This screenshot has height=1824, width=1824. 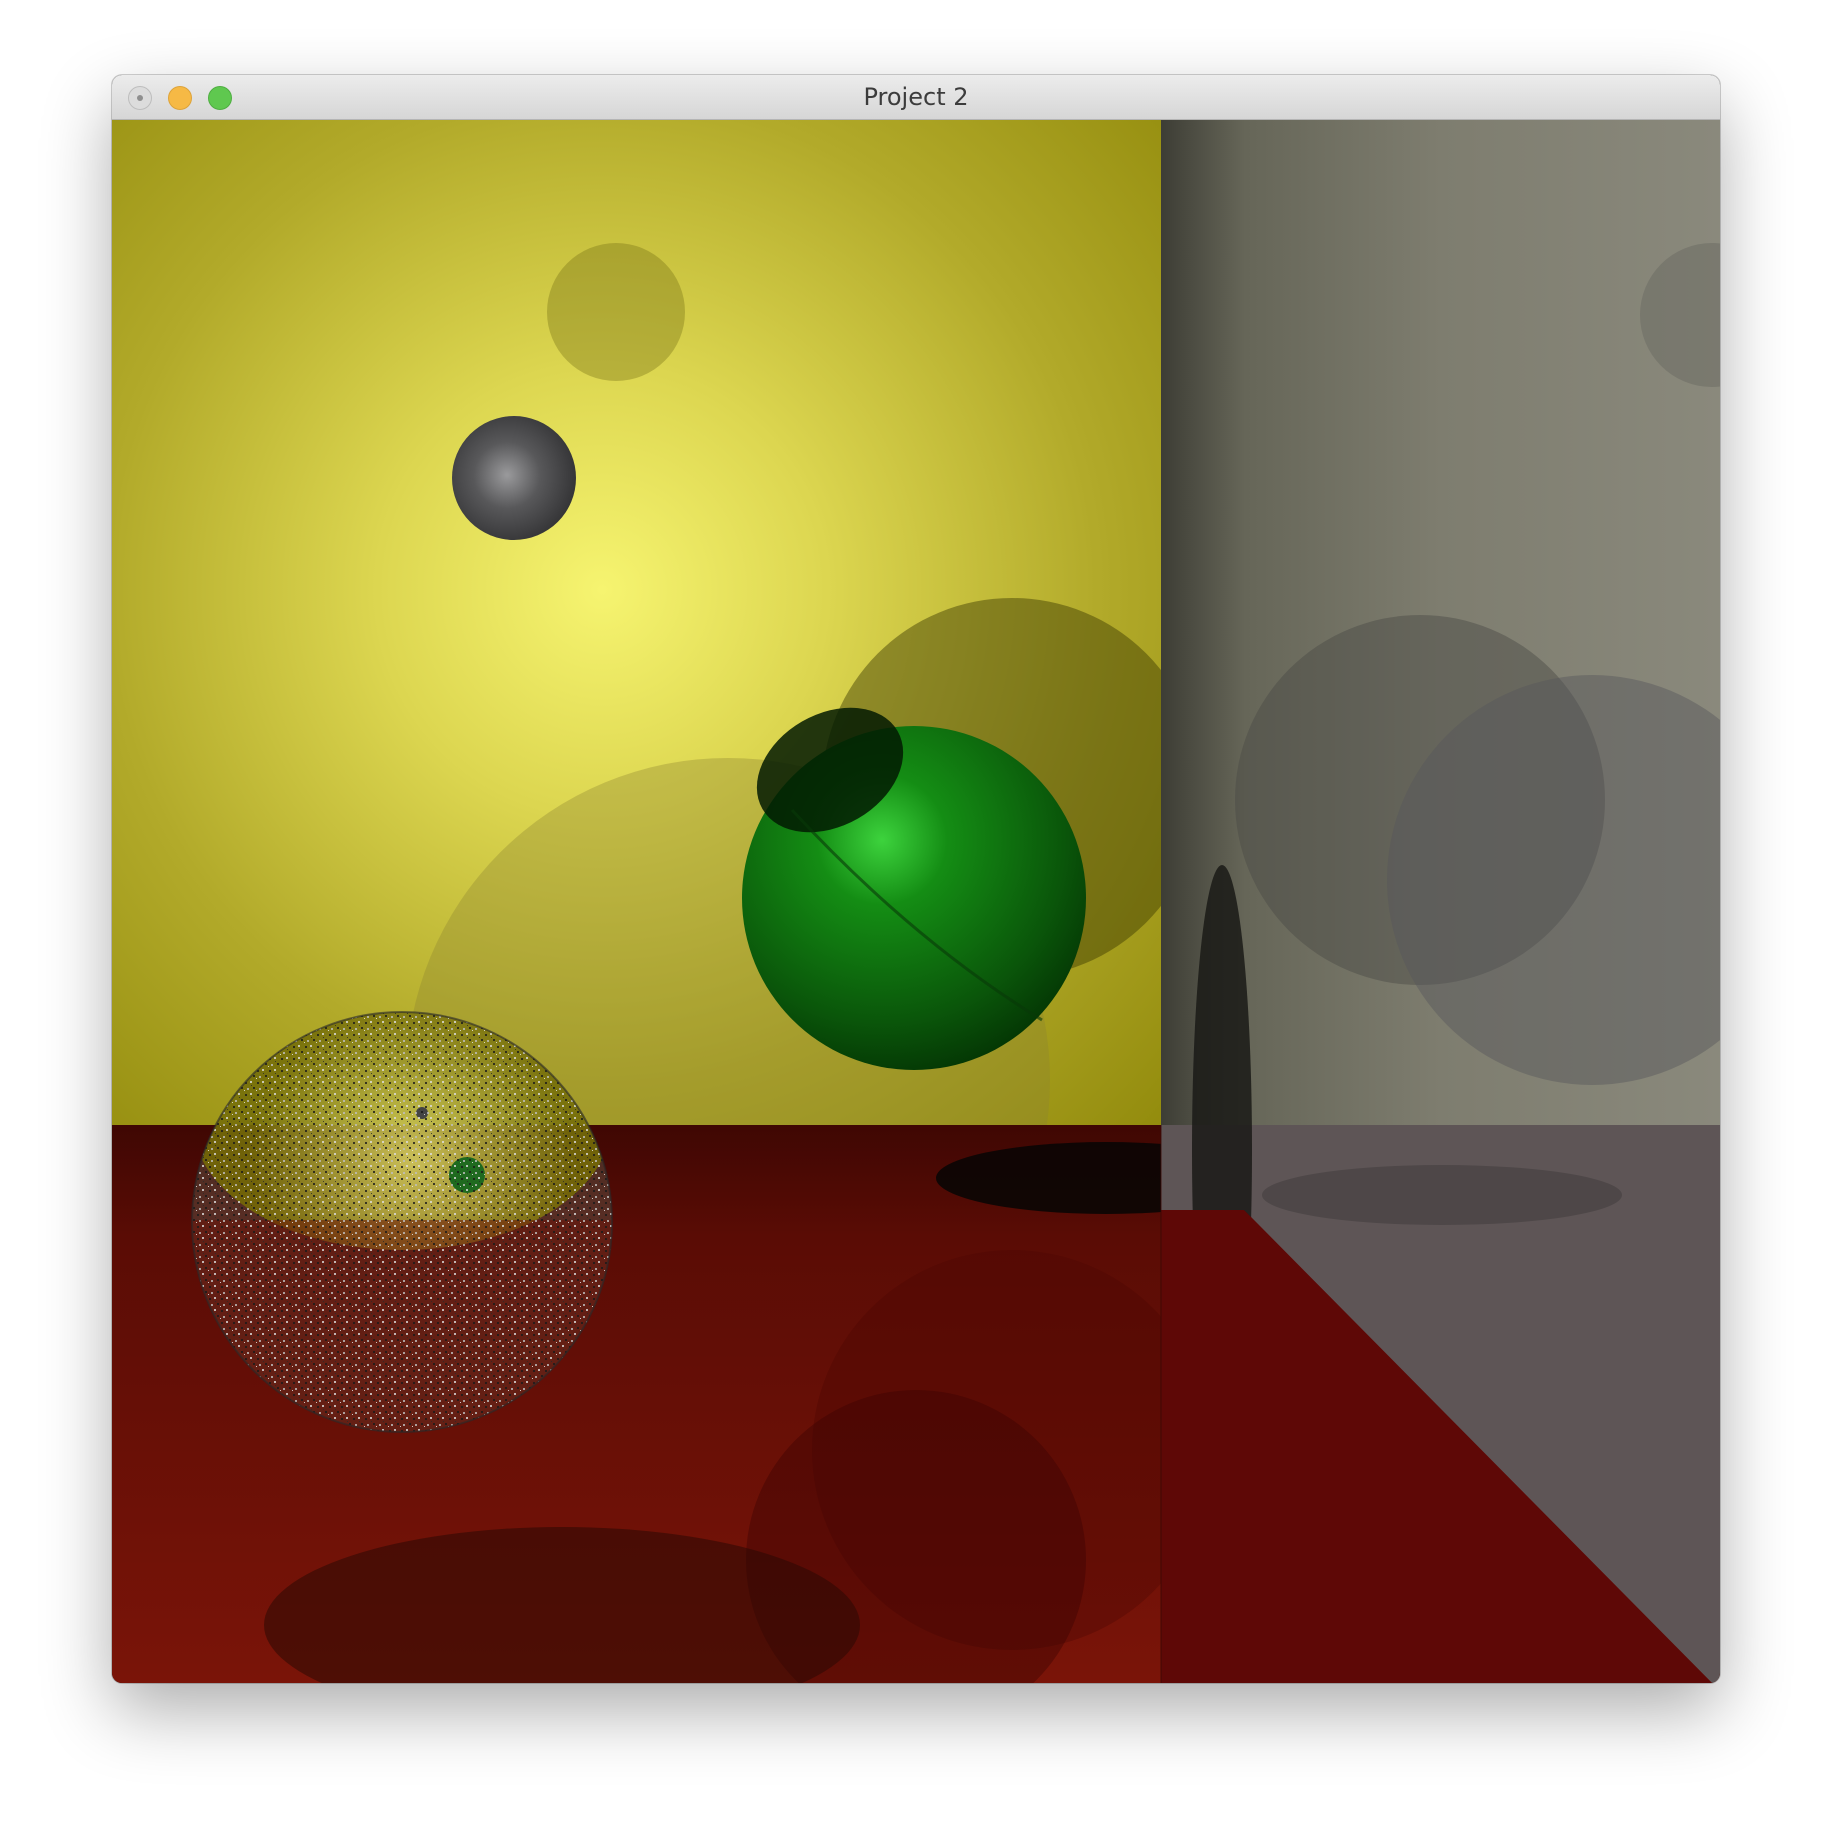 What do you see at coordinates (514, 478) in the screenshot?
I see `gray-sphere` at bounding box center [514, 478].